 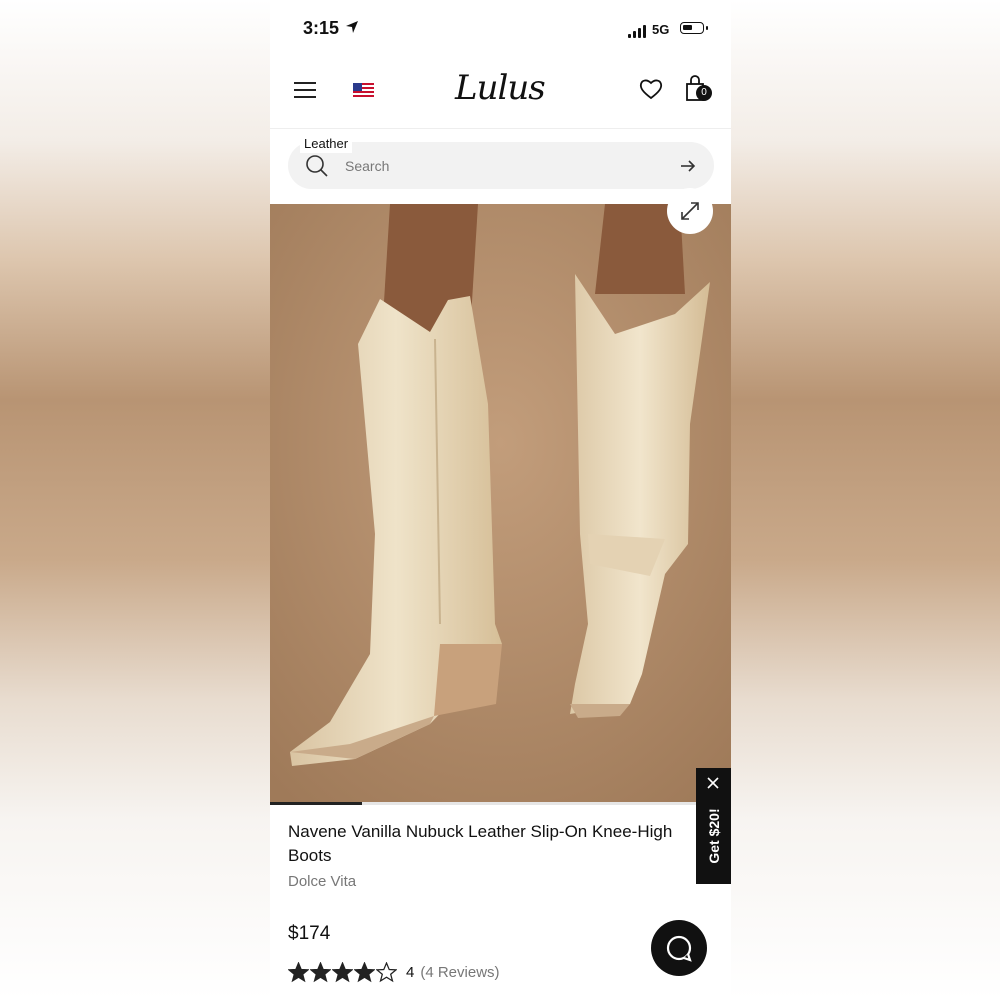 I want to click on promo-tab: Get $20!, so click(x=713, y=826).